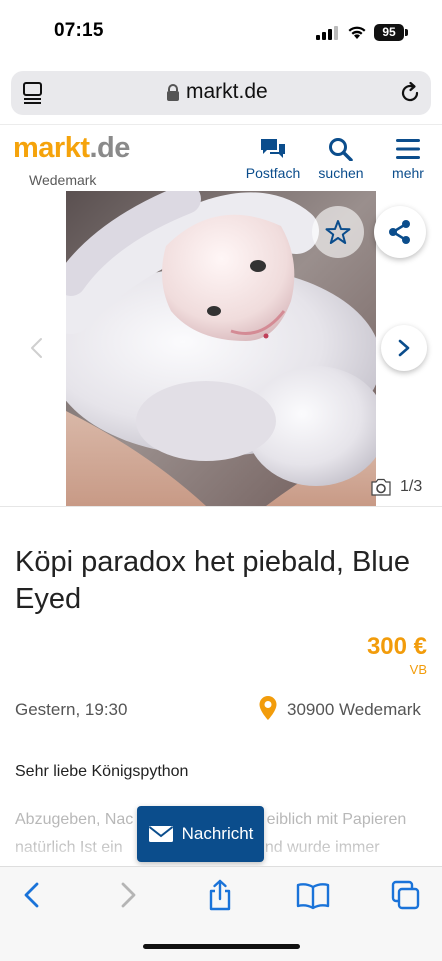  I want to click on search-icon, so click(341, 149).